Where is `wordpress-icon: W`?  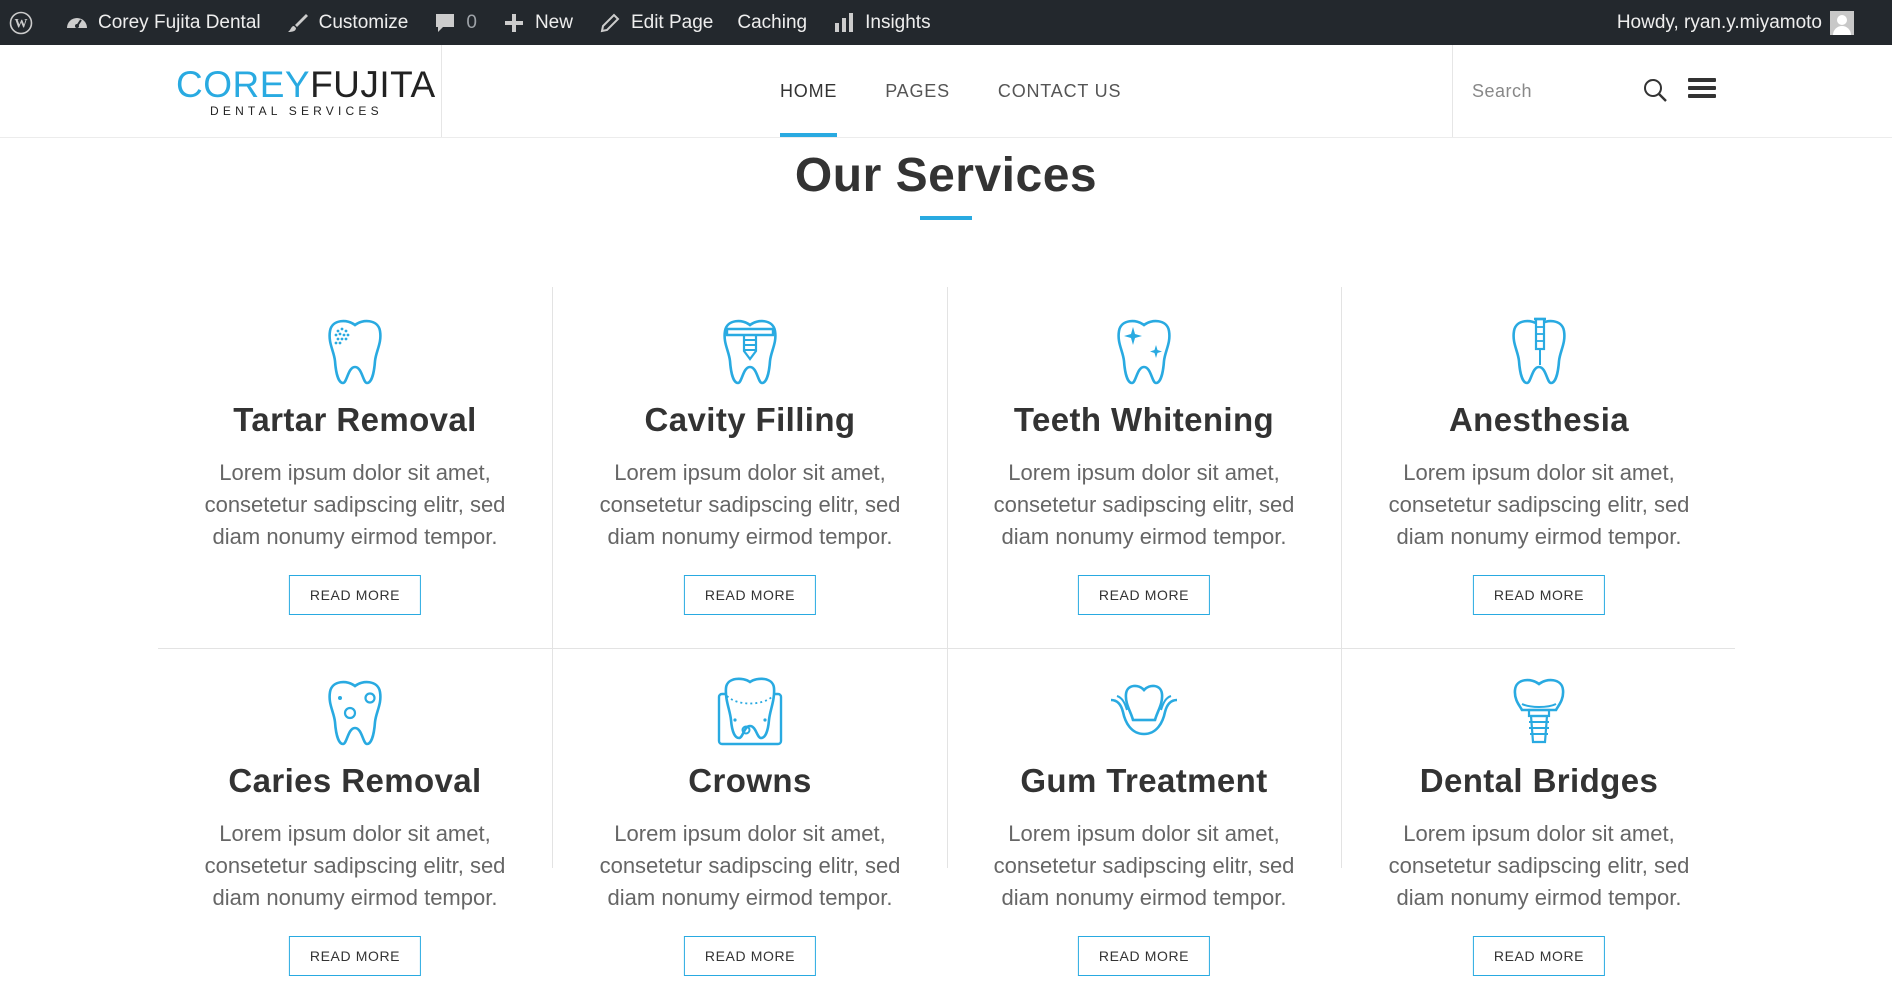
wordpress-icon: W is located at coordinates (21, 23).